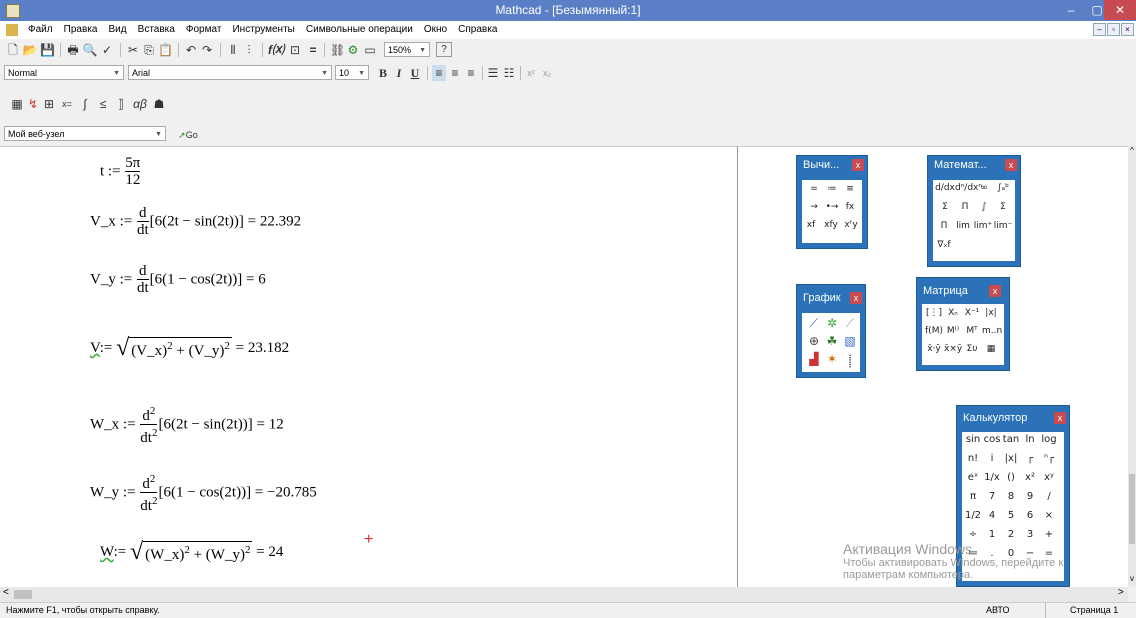  Describe the element at coordinates (187, 425) in the screenshot. I see `equation-wx: W_x := d2 dt2 [6(2t − sin(2t))] = 12` at that location.